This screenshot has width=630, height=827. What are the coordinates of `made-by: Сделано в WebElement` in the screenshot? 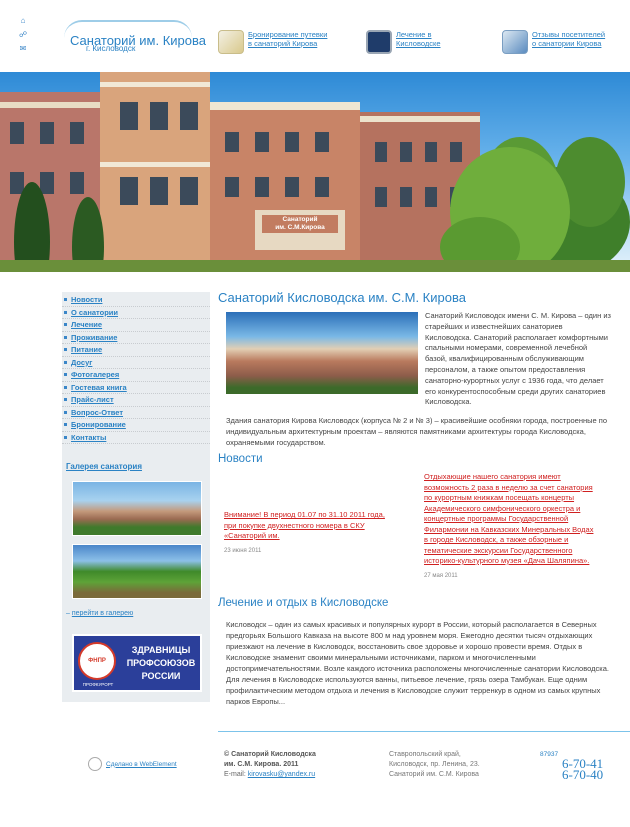 It's located at (132, 764).